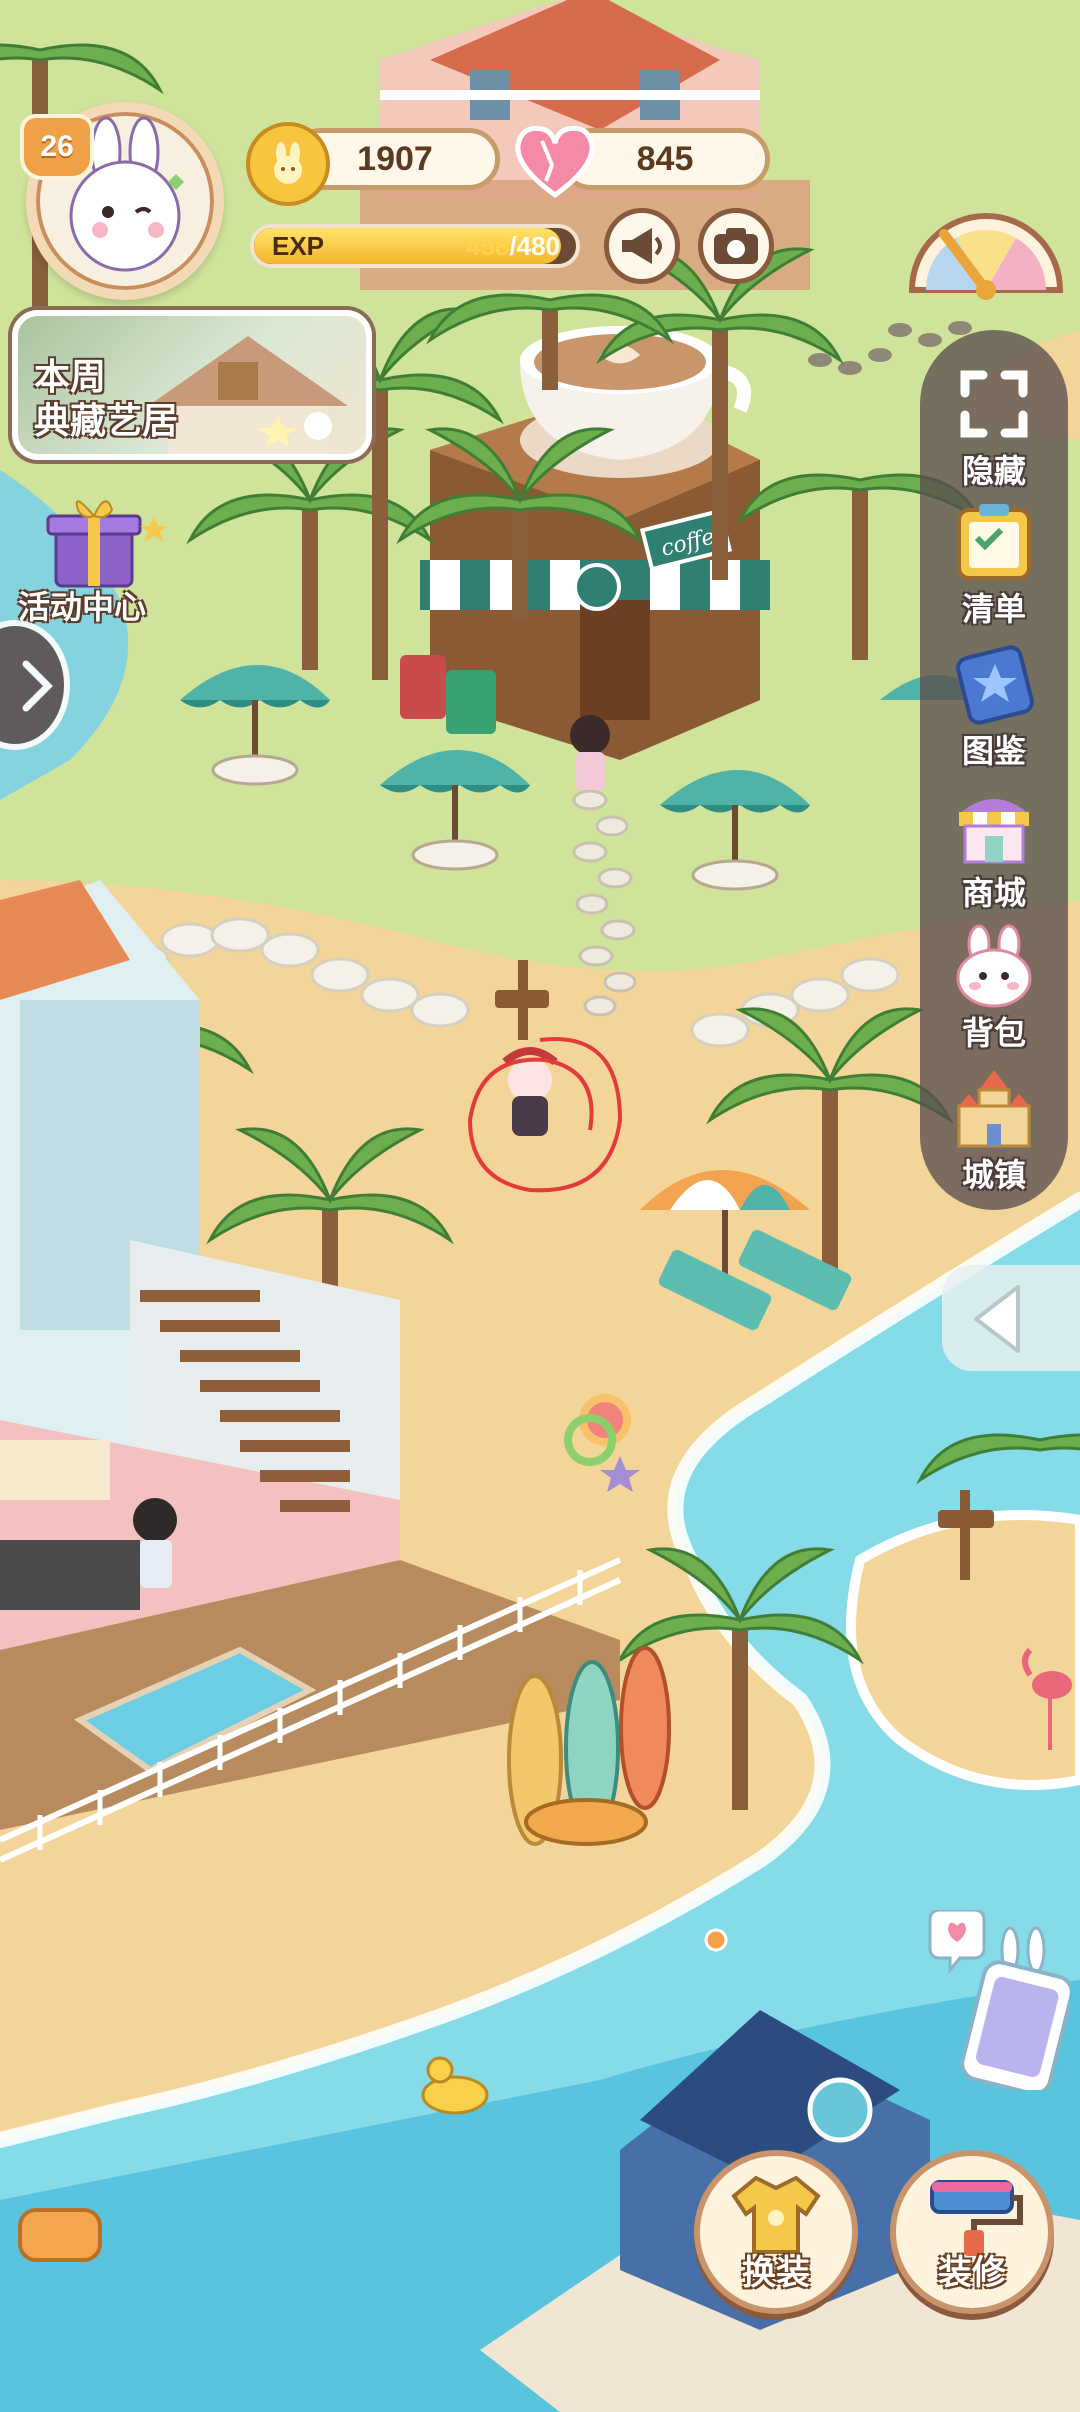 This screenshot has width=1080, height=2412. What do you see at coordinates (82, 607) in the screenshot?
I see `activity-center-label: 活动中心` at bounding box center [82, 607].